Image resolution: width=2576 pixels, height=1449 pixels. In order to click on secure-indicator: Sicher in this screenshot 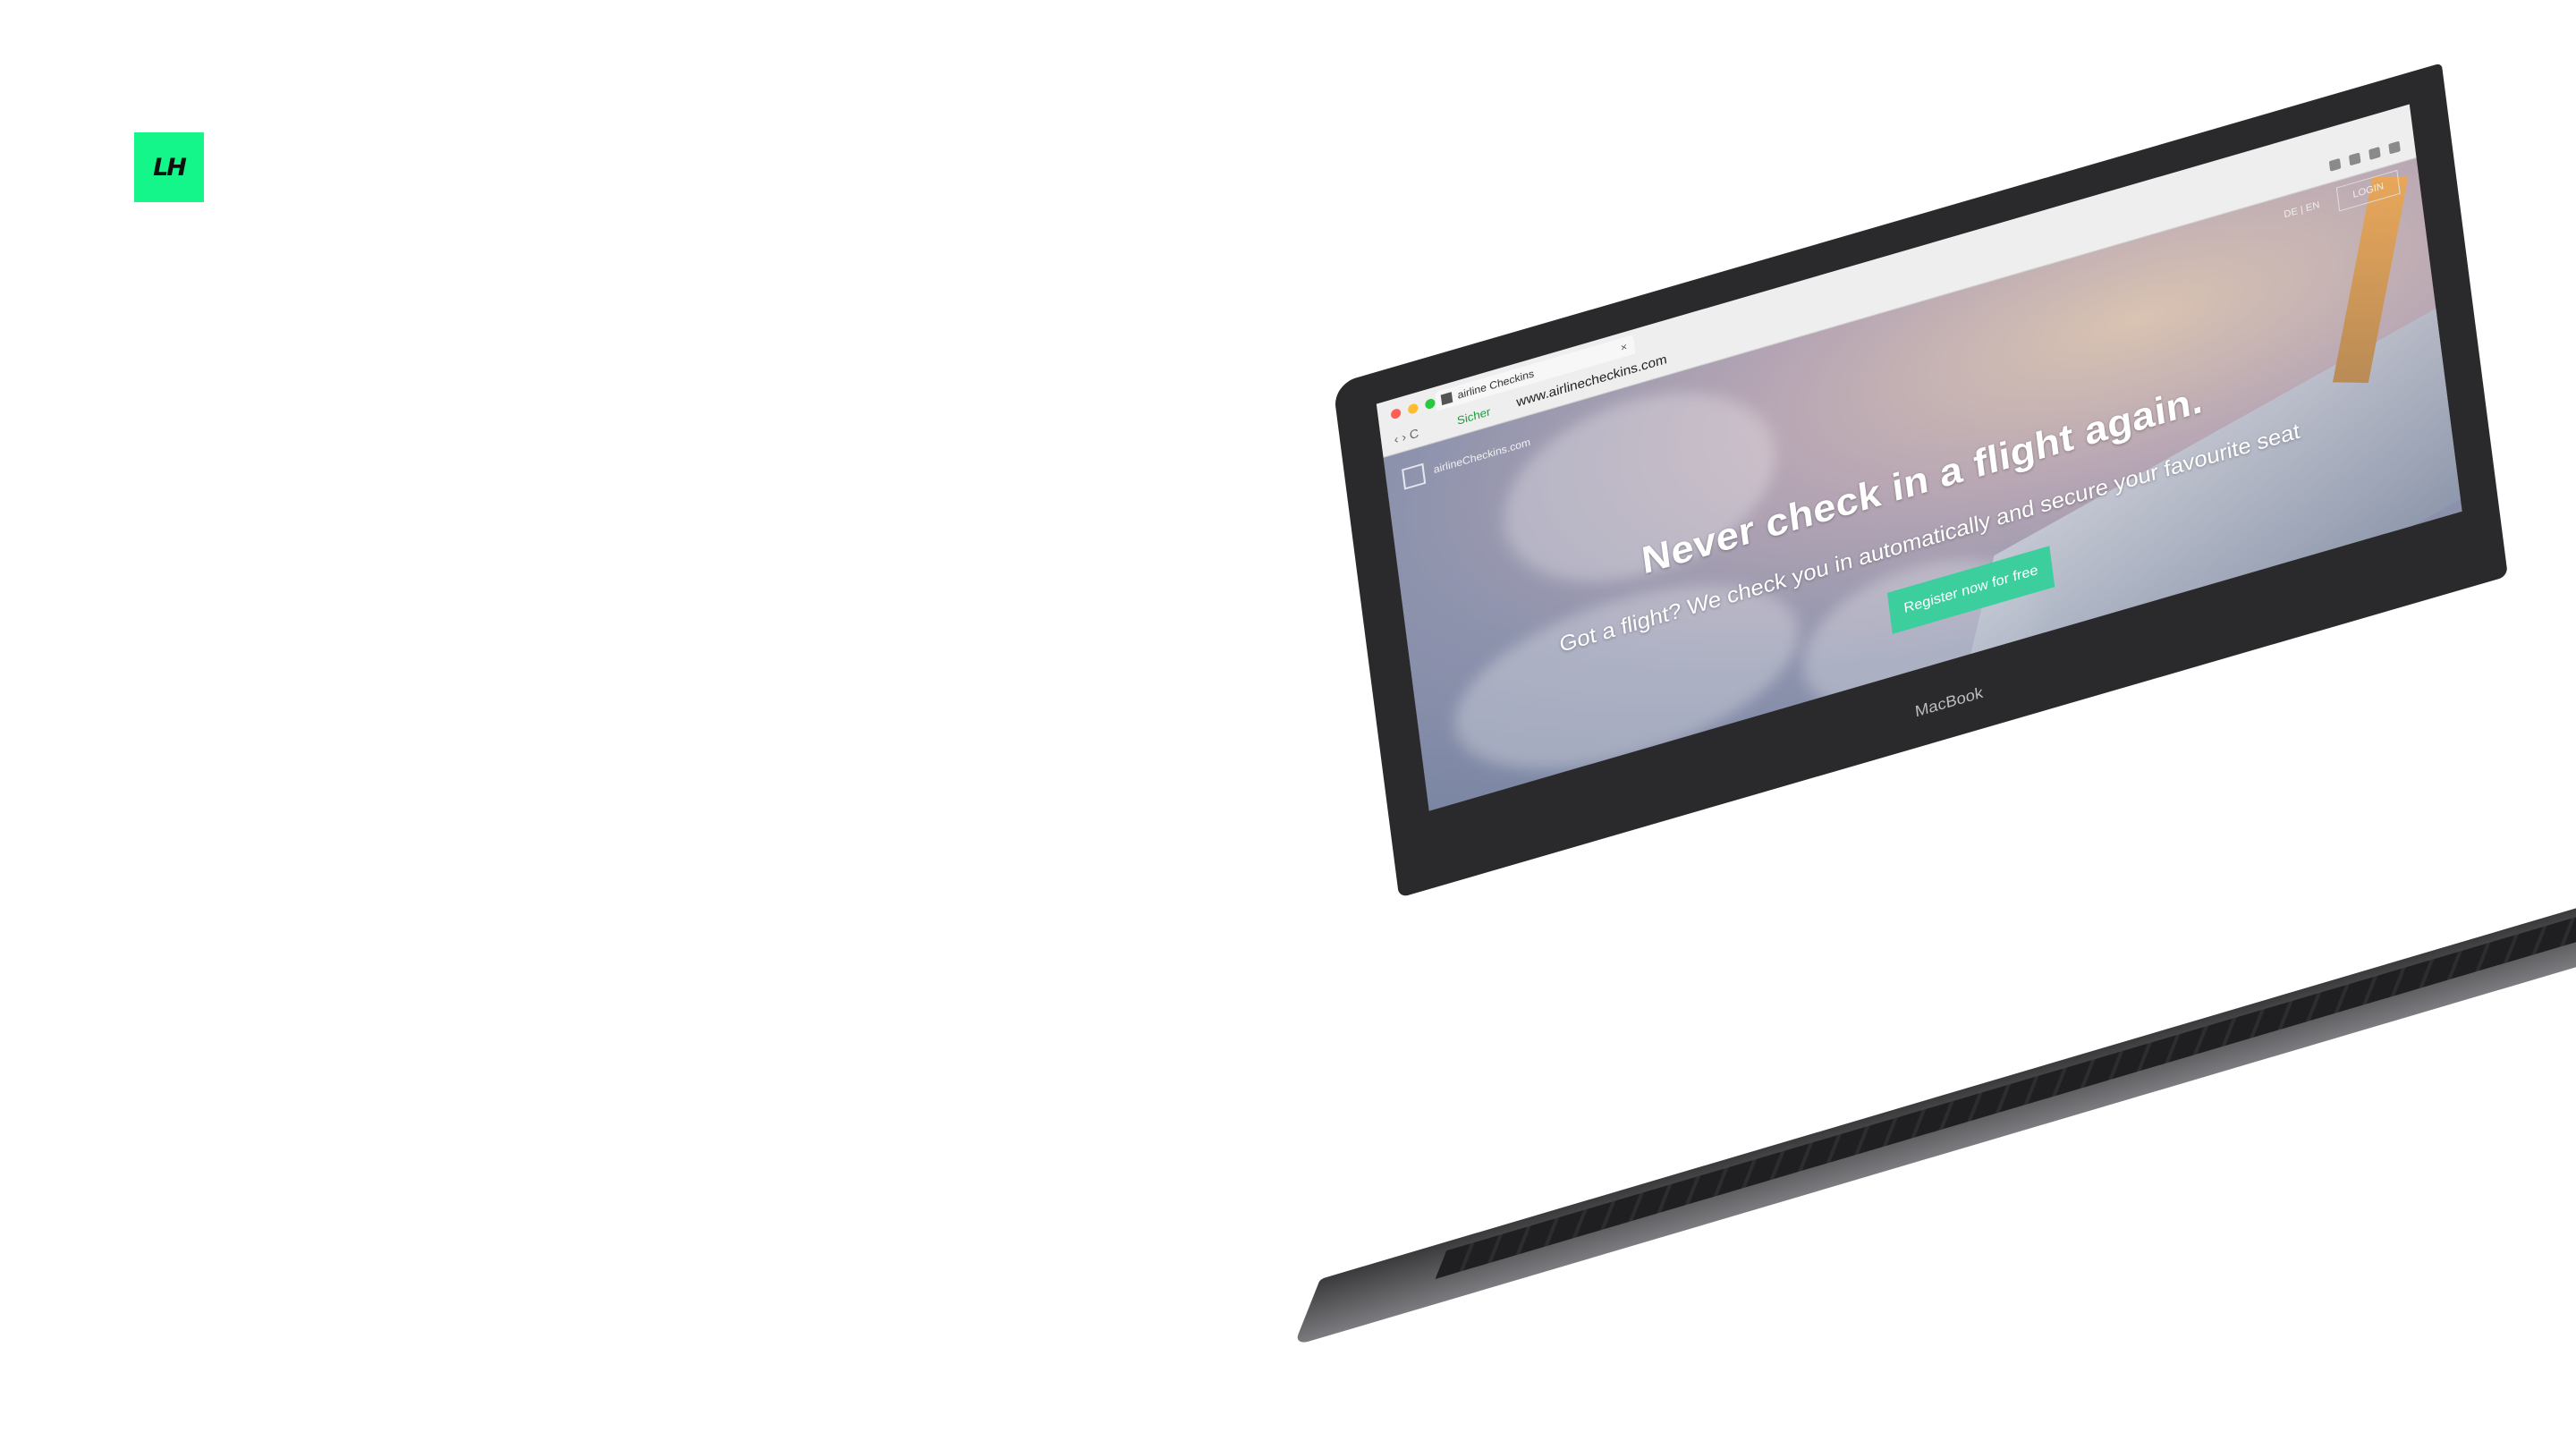, I will do `click(1473, 416)`.